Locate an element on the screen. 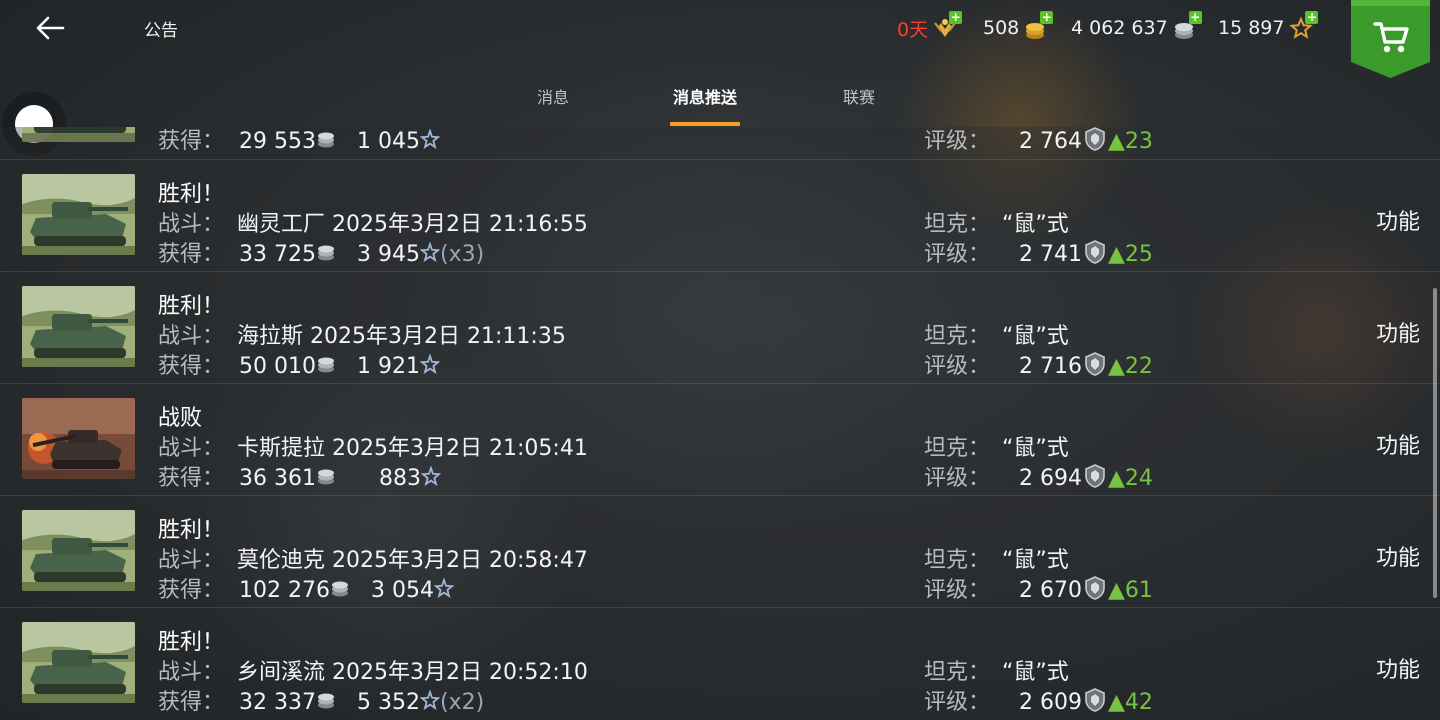 The height and width of the screenshot is (720, 1440). gold-coins-icon: + is located at coordinates (1038, 26).